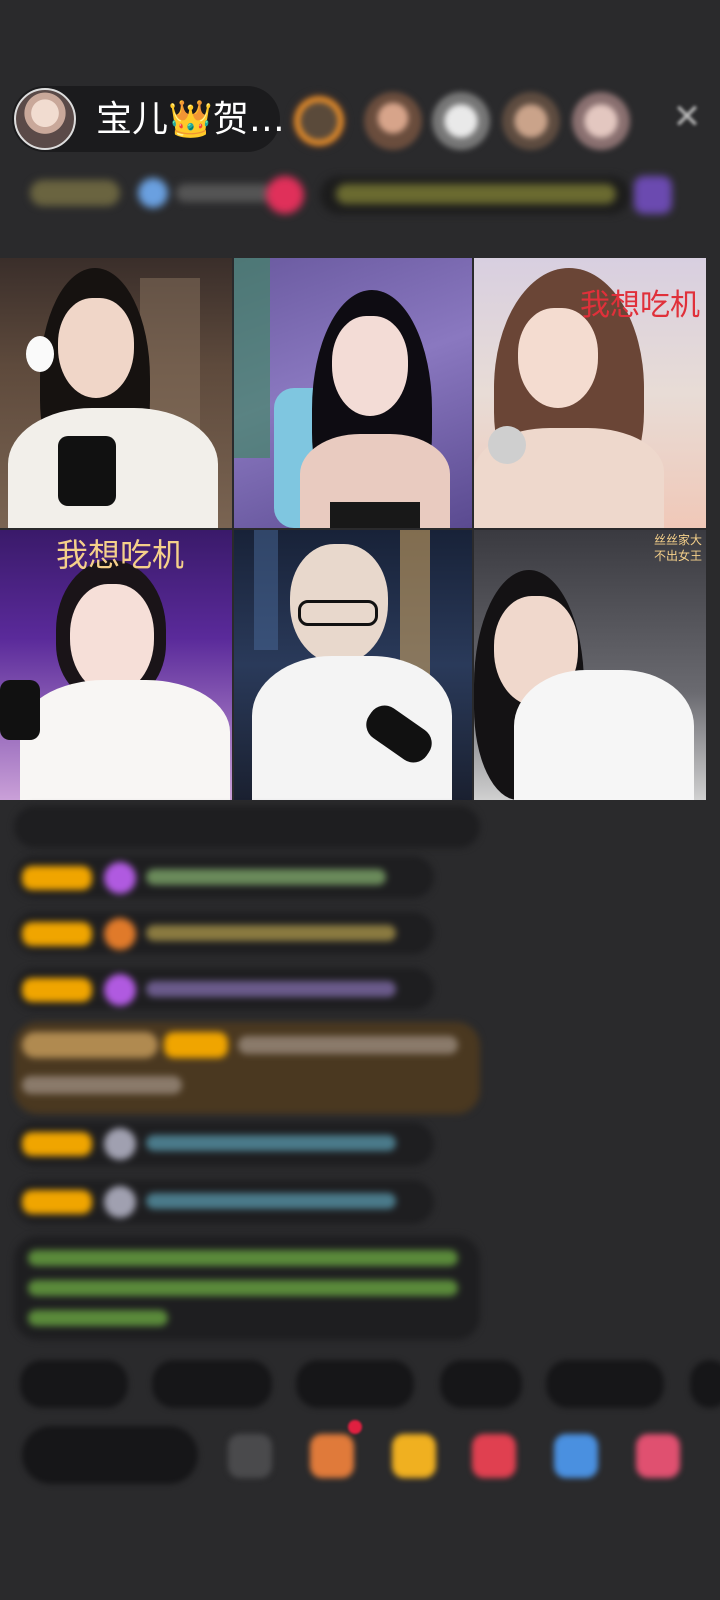 The height and width of the screenshot is (1600, 720). I want to click on chat-system-notice, so click(247, 1288).